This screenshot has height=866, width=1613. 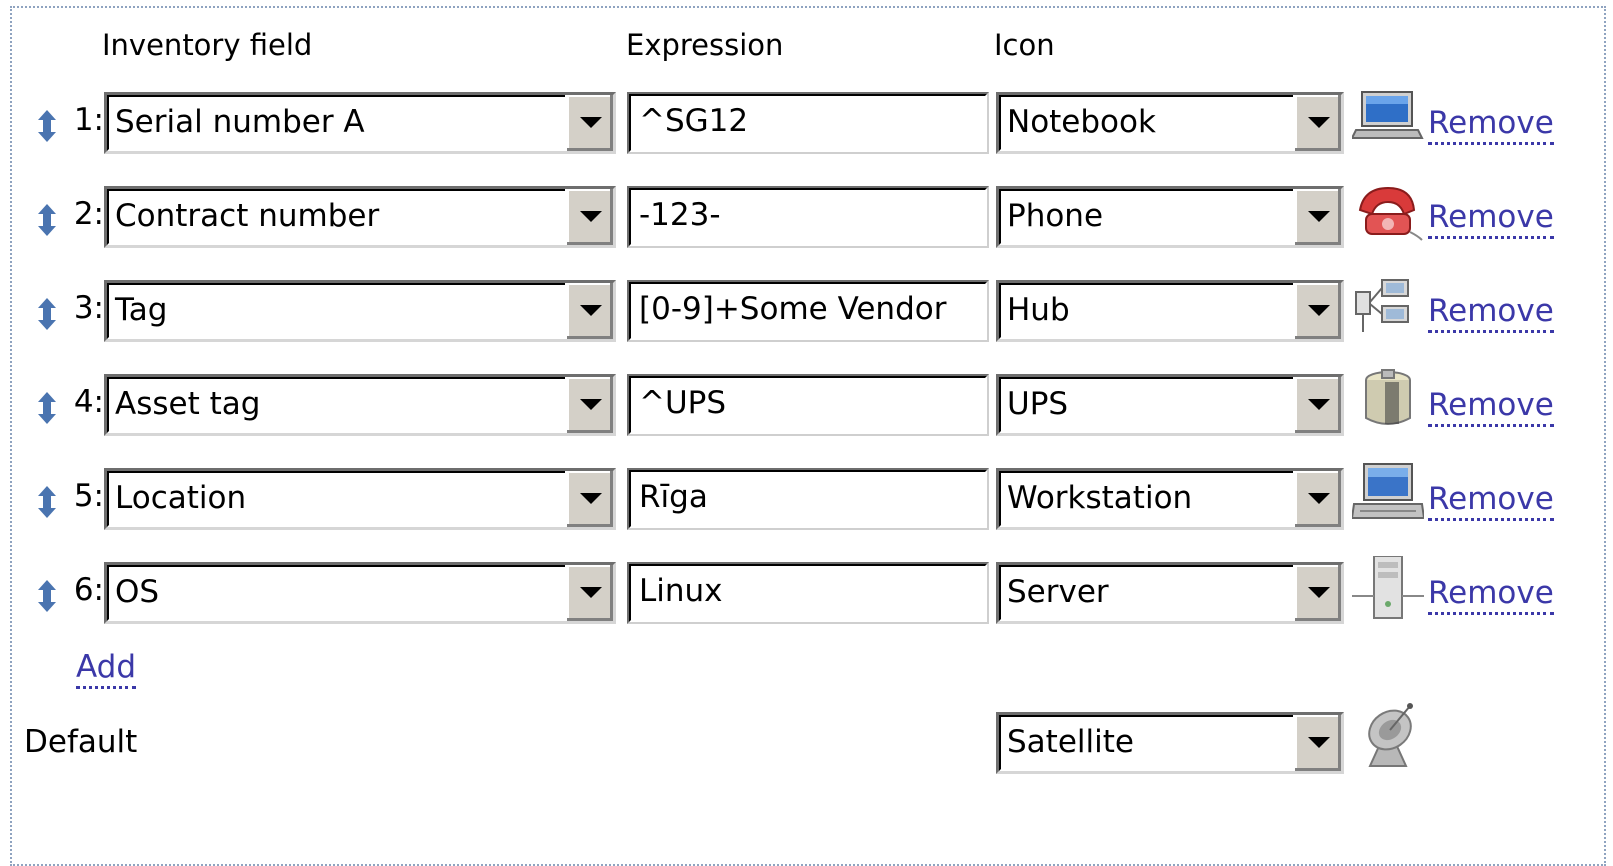 What do you see at coordinates (1038, 404) in the screenshot?
I see `icon-select-value: UPS` at bounding box center [1038, 404].